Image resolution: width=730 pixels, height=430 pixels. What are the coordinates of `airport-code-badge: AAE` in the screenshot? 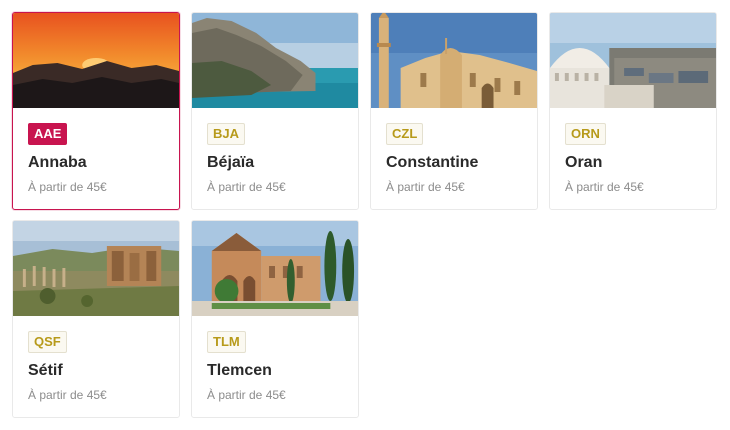 It's located at (48, 134).